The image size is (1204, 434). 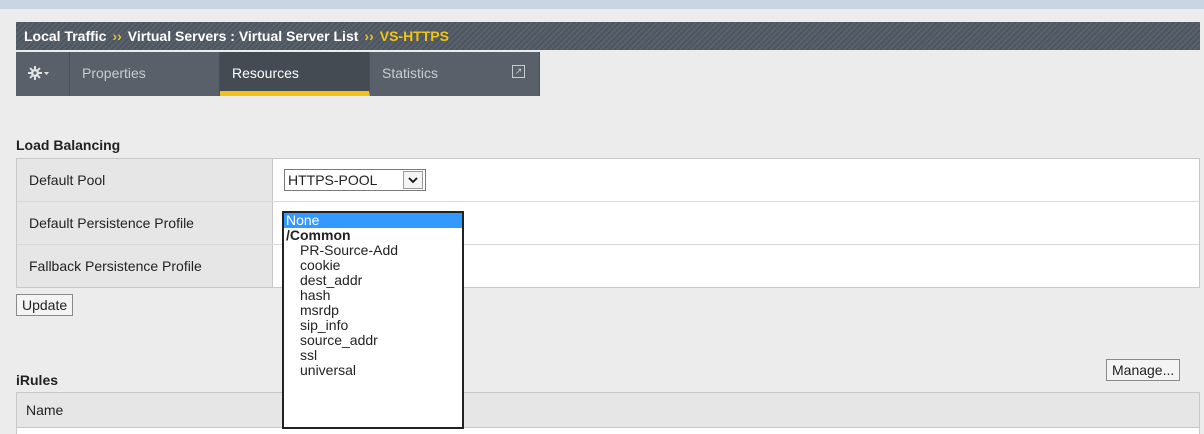 What do you see at coordinates (37, 380) in the screenshot?
I see `irules-title: iRules` at bounding box center [37, 380].